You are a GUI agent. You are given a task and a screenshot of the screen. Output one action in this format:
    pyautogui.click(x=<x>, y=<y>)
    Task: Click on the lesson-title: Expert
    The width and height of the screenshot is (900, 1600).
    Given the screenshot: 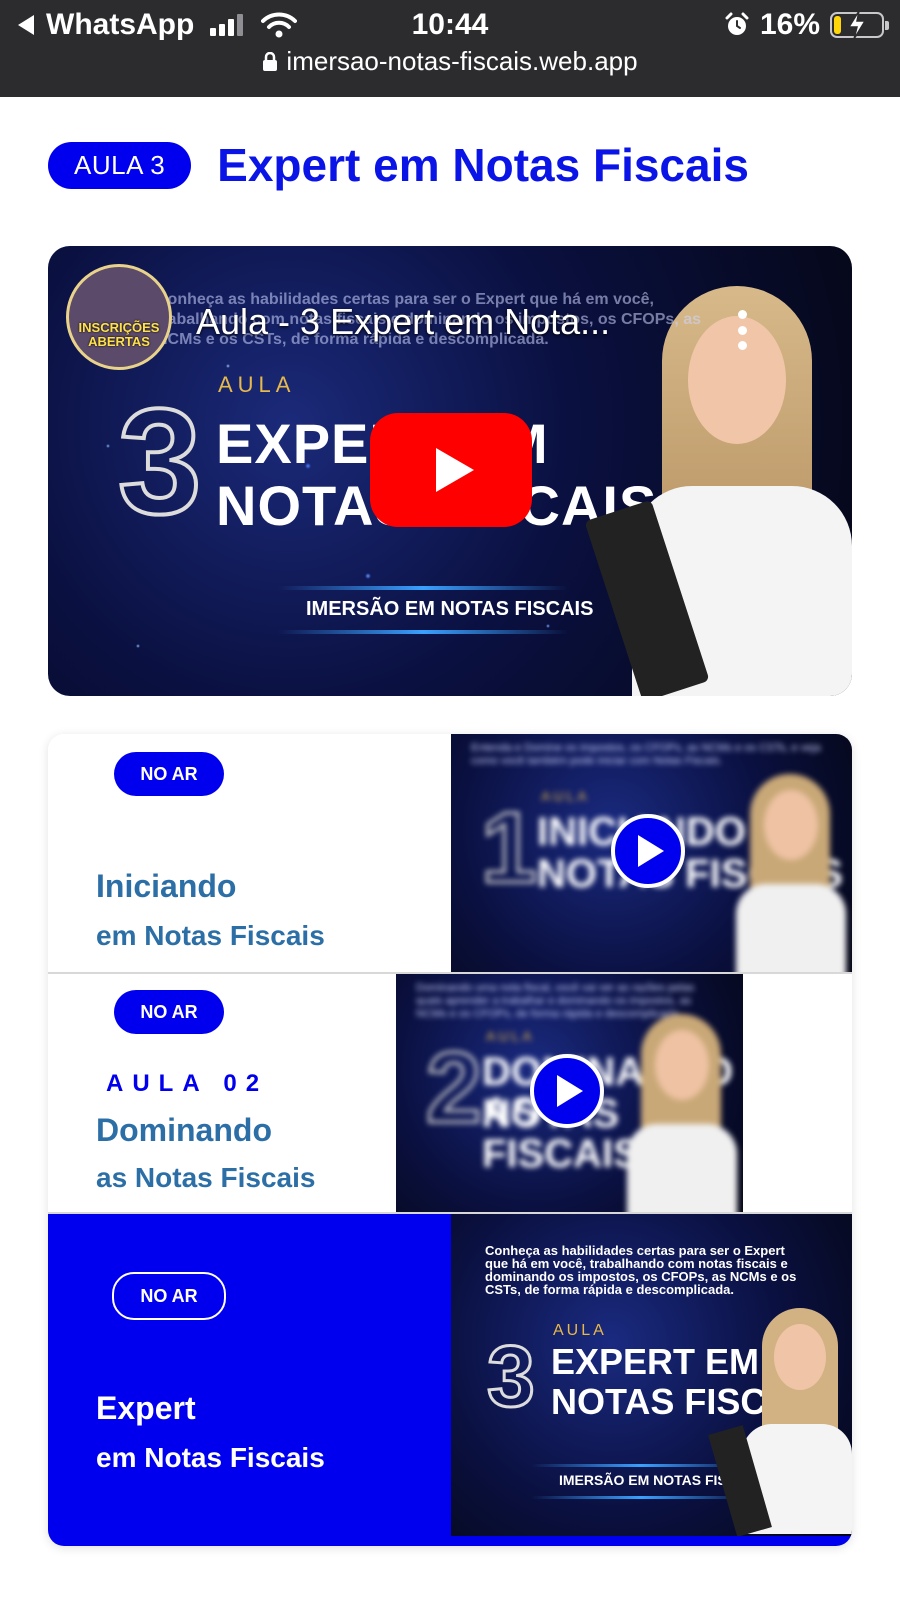 What is the action you would take?
    pyautogui.click(x=146, y=1408)
    